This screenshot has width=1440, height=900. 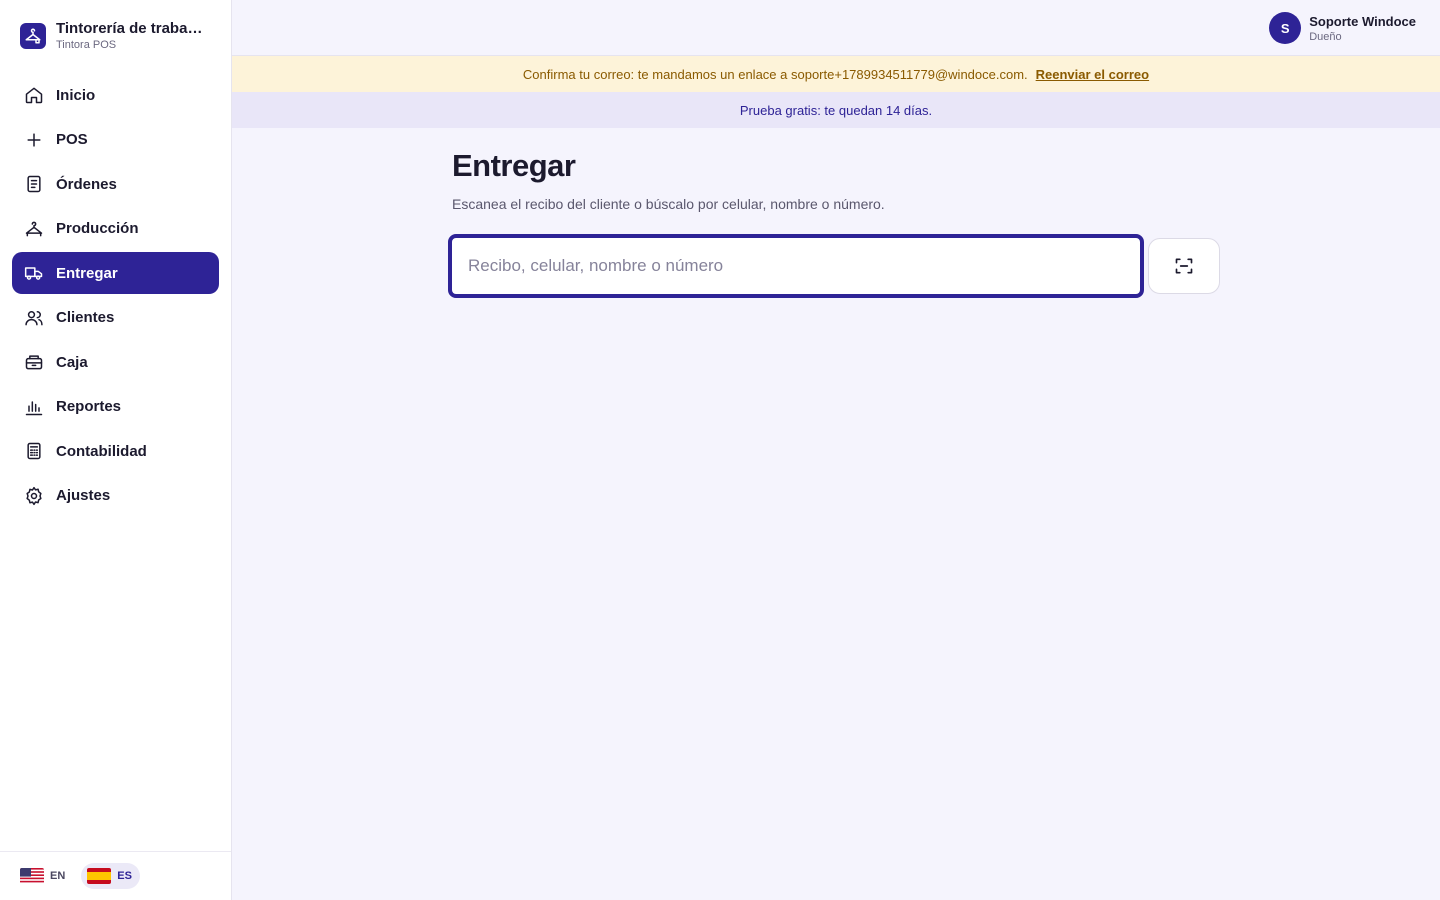 What do you see at coordinates (58, 876) in the screenshot?
I see `language-code: EN` at bounding box center [58, 876].